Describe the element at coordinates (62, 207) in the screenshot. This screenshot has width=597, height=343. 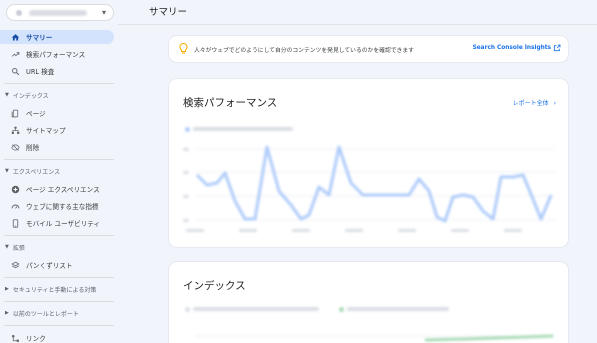
I see `nav-item-label: ウェブに関する主な指標` at that location.